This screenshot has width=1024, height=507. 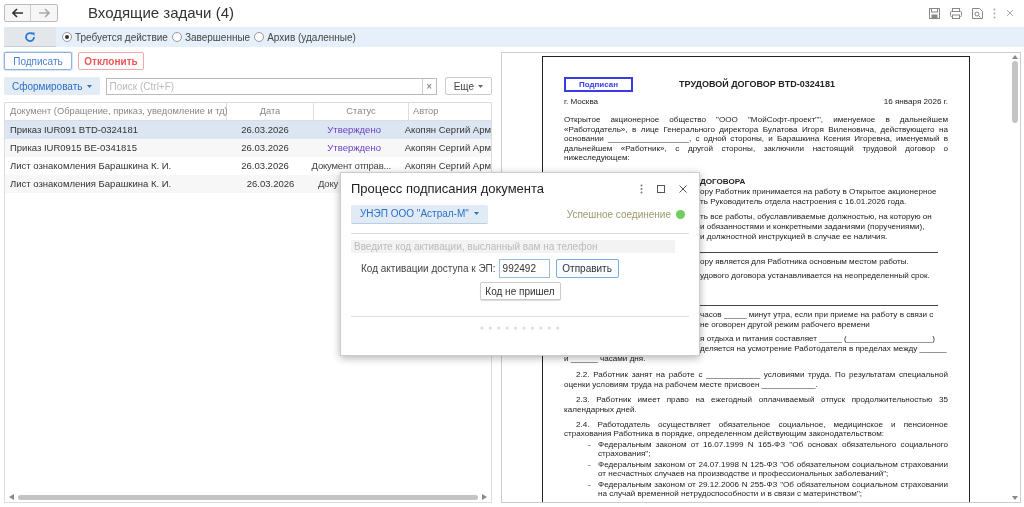 What do you see at coordinates (119, 111) in the screenshot?
I see `column-header: Документ (Обращение, приказ, уведомление и тд)` at bounding box center [119, 111].